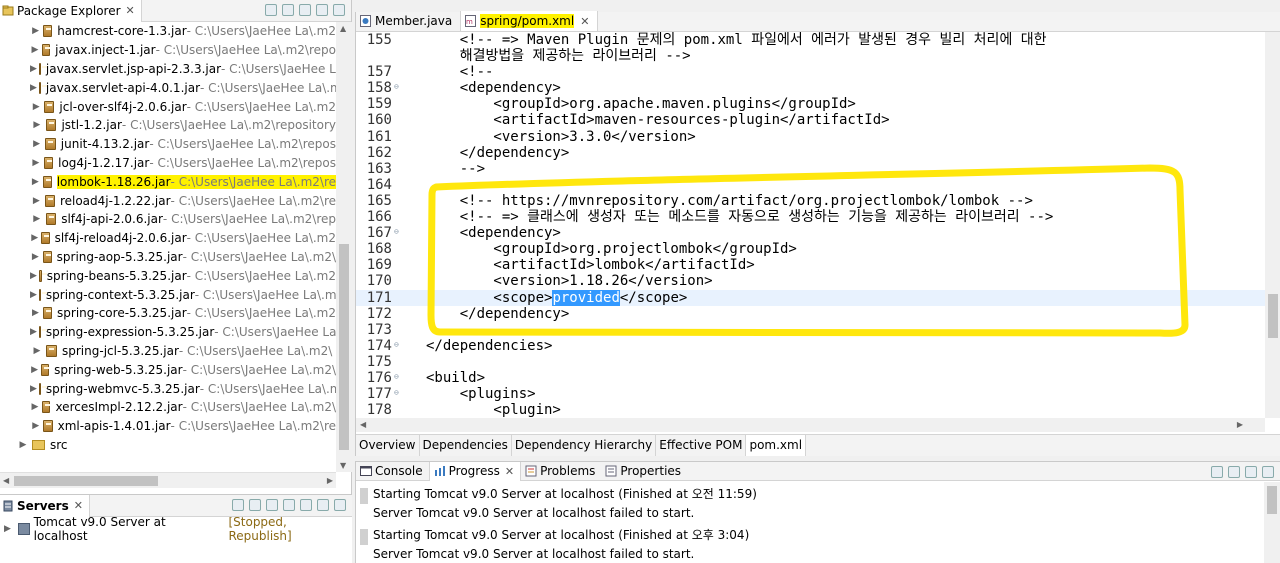 This screenshot has width=1280, height=563. I want to click on code-line: 175, so click(810, 362).